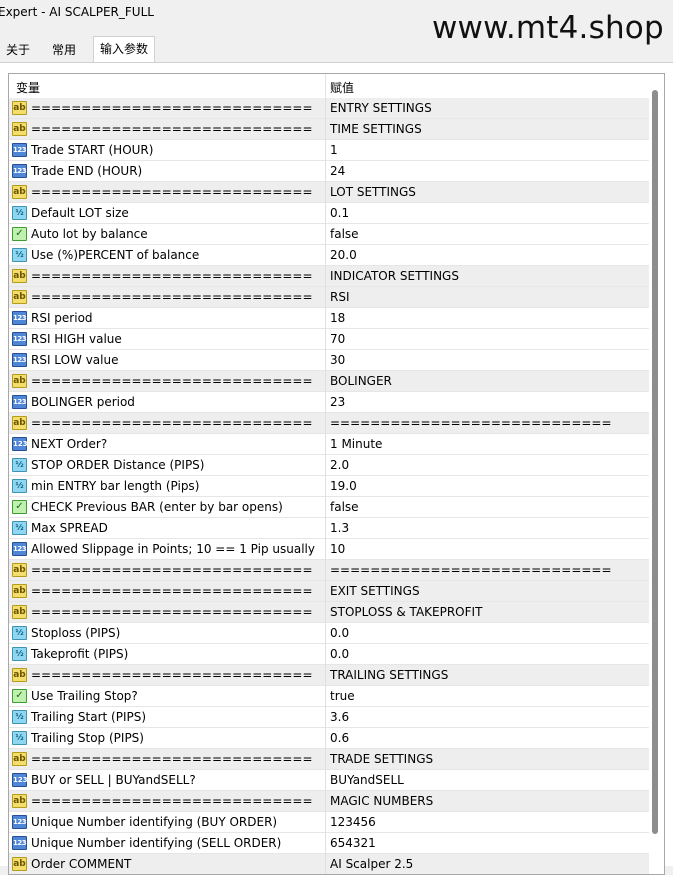  I want to click on table-row: ✓ Auto lot by balance false, so click(329, 234).